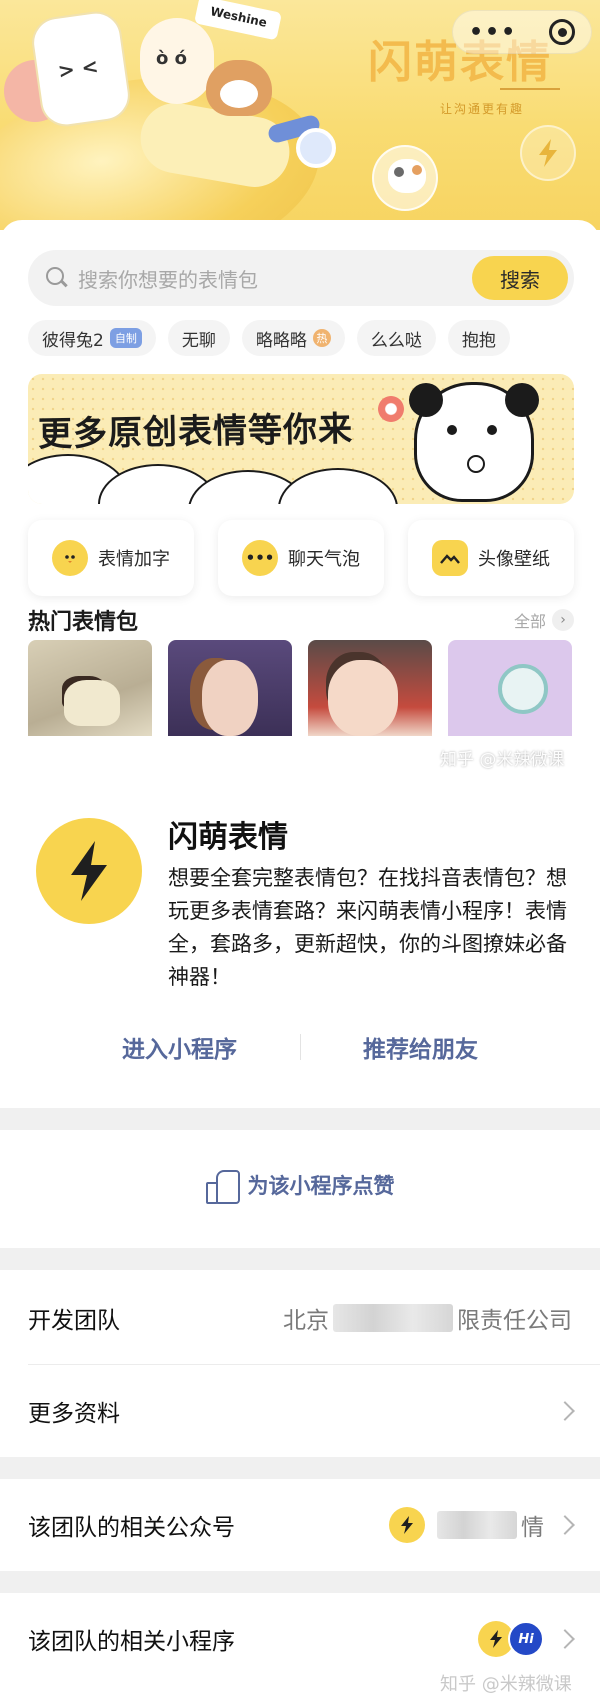 Image resolution: width=600 pixels, height=1708 pixels. I want to click on tag-item: 略略略 热, so click(293, 338).